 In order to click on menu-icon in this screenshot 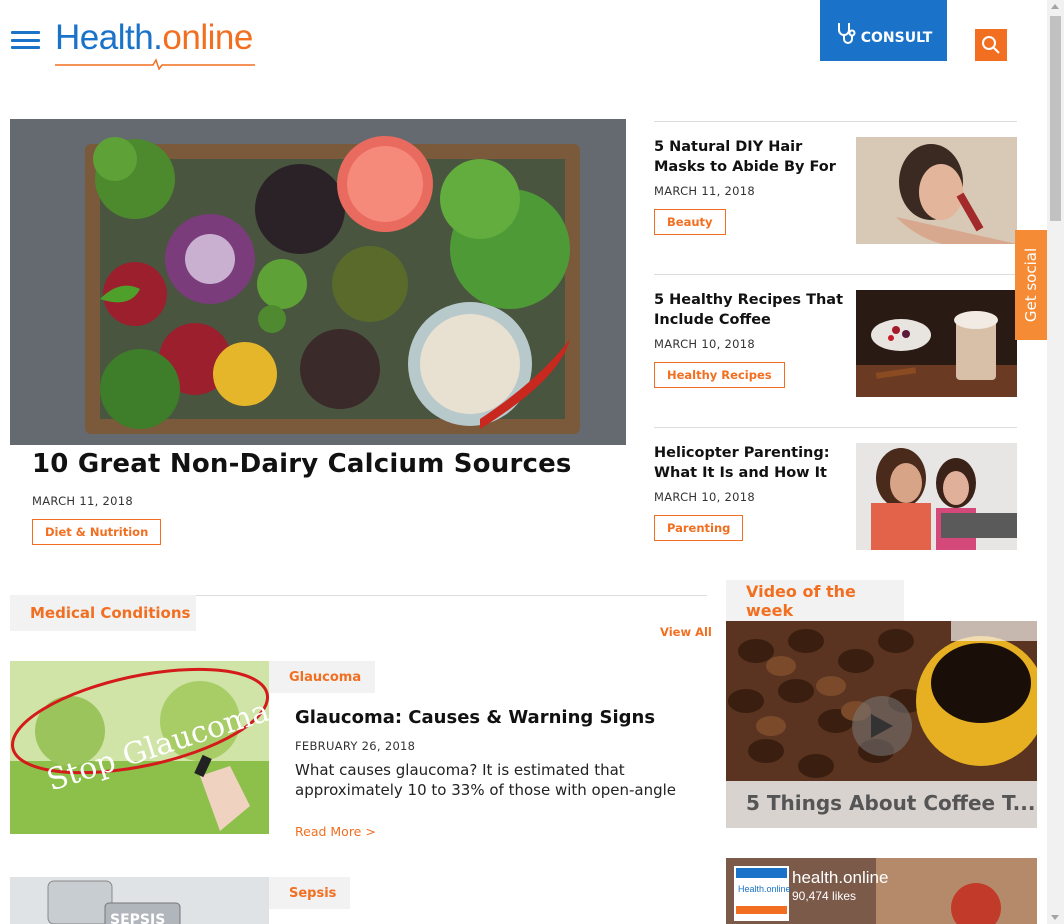, I will do `click(25, 40)`.